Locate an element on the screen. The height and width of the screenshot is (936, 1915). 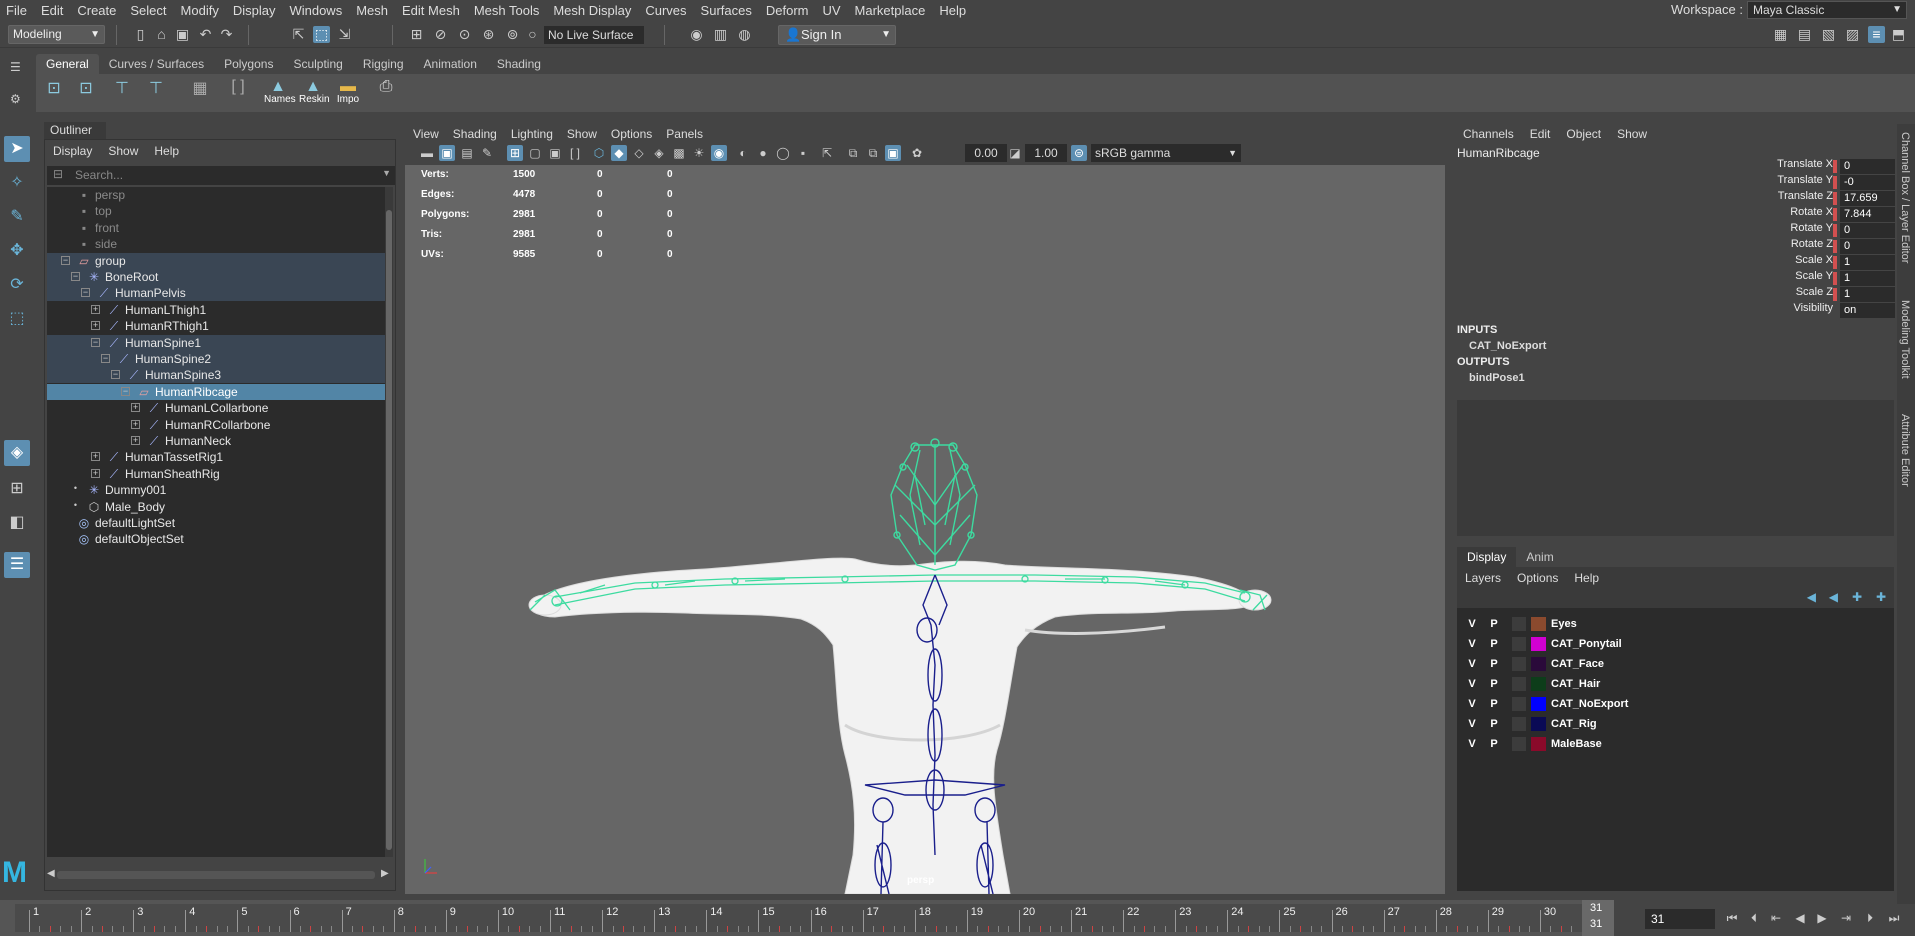
outliner-item: ▪ top is located at coordinates (216, 211).